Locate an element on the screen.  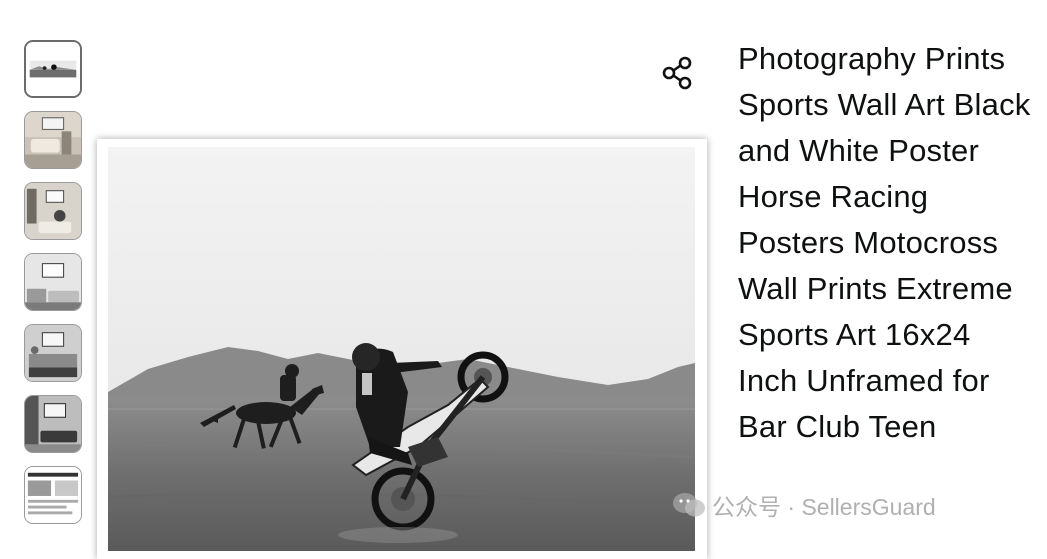
watermark-text: 公众号 · SellersGuard is located at coordinates (824, 507).